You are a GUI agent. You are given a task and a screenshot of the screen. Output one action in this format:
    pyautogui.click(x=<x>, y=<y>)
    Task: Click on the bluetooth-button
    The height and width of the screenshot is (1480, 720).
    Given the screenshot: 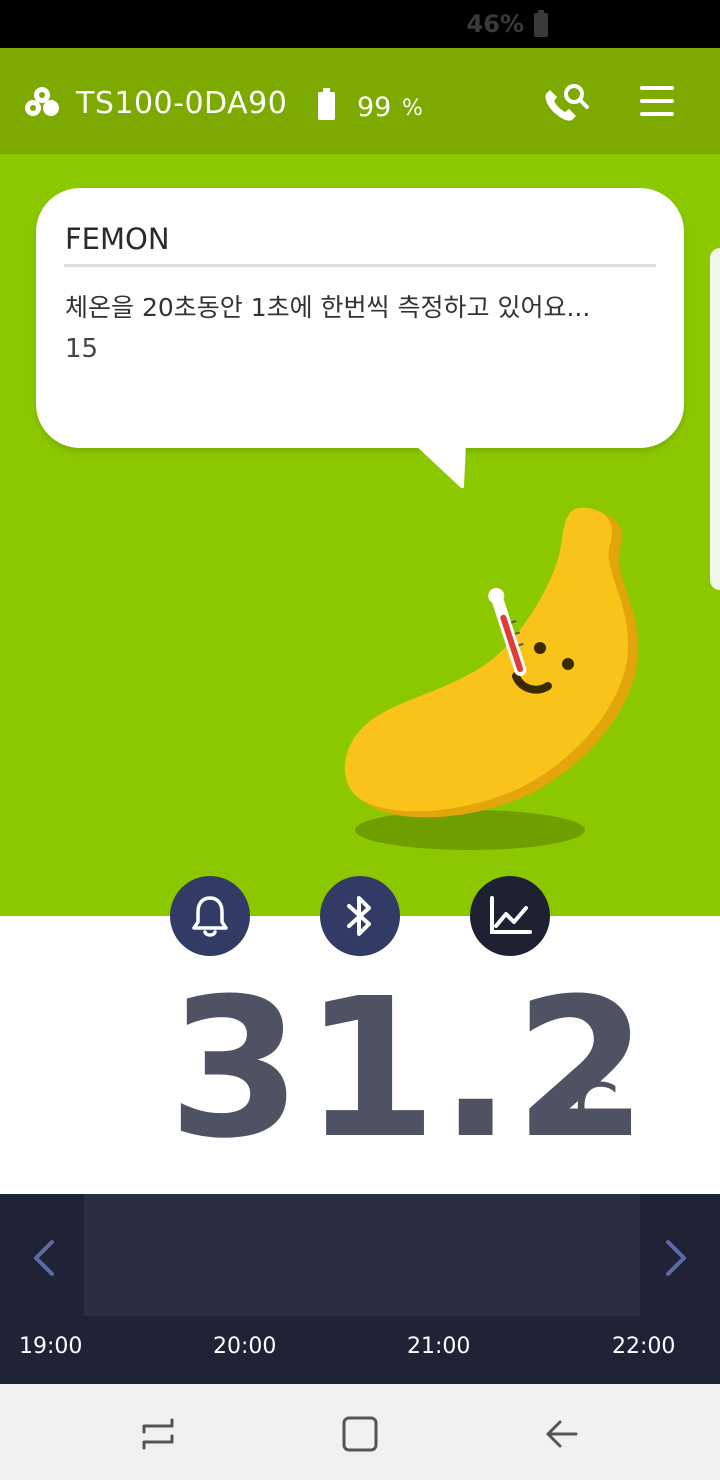 What is the action you would take?
    pyautogui.click(x=360, y=916)
    